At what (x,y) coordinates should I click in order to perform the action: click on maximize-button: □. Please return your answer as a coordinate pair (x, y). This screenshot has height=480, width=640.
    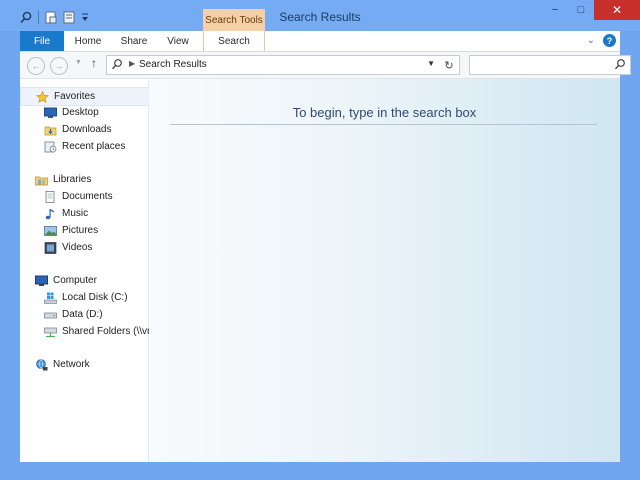
    Looking at the image, I should click on (581, 10).